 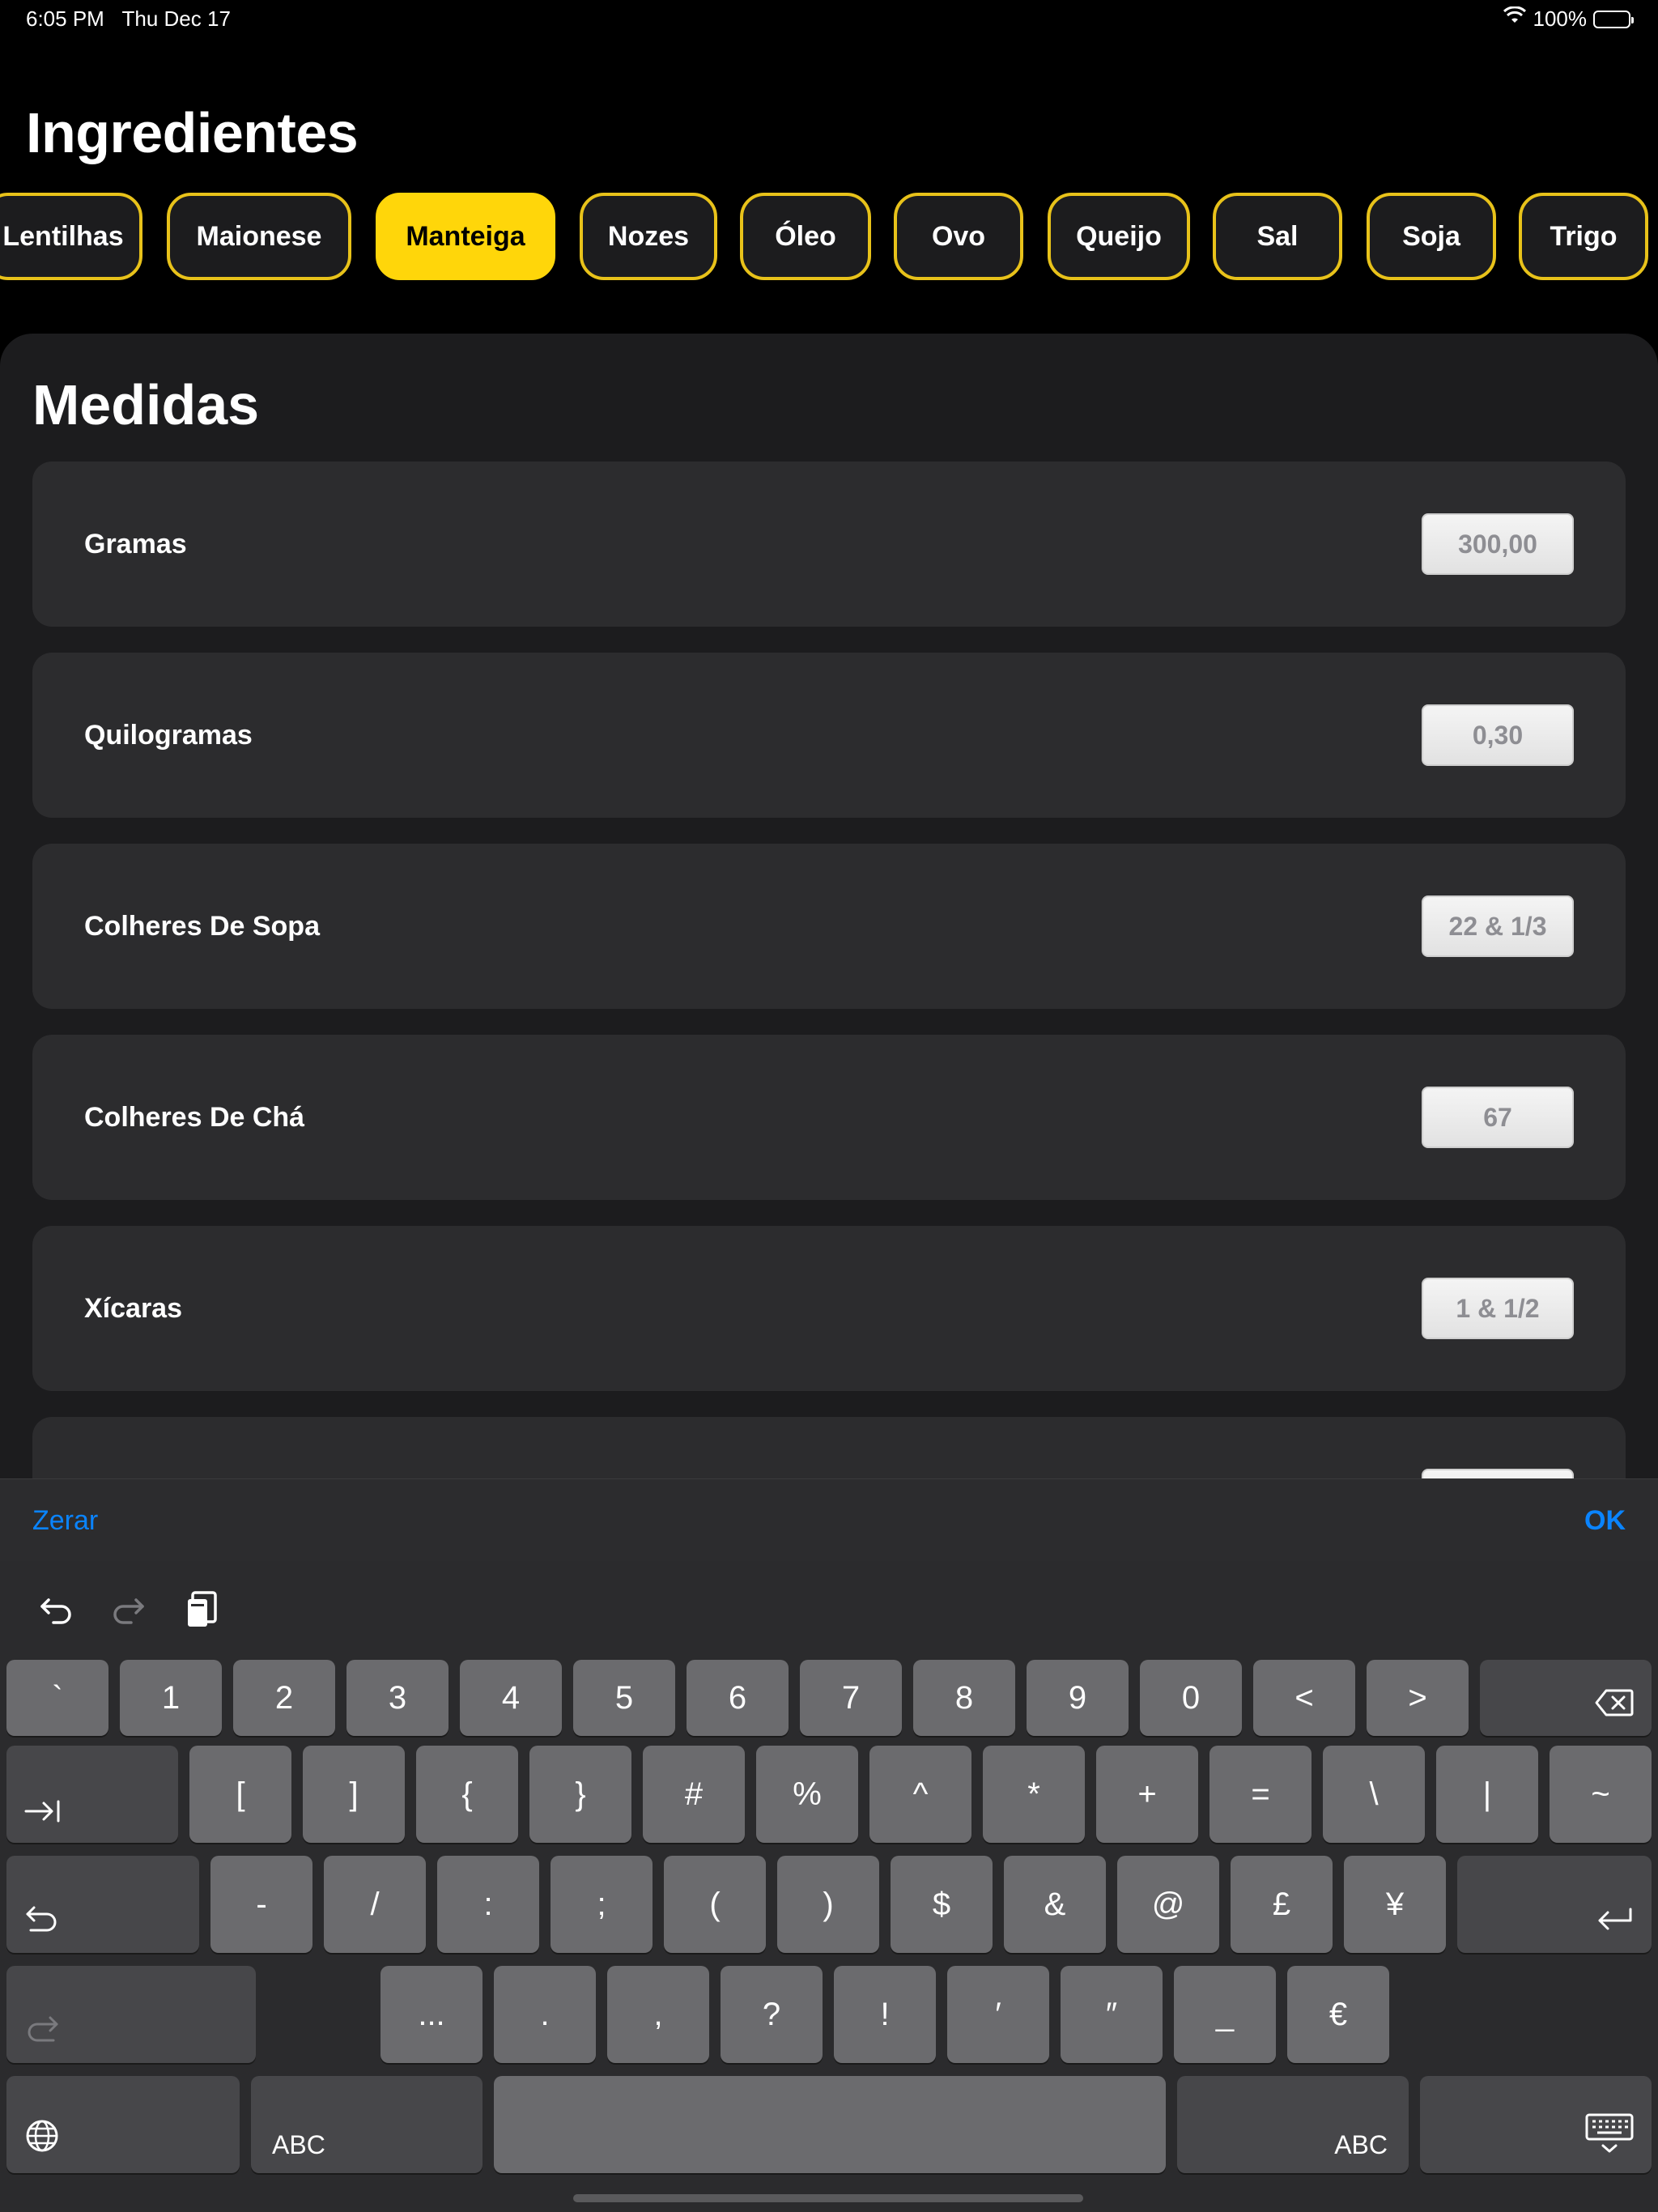 I want to click on wifi-icon, so click(x=1515, y=19).